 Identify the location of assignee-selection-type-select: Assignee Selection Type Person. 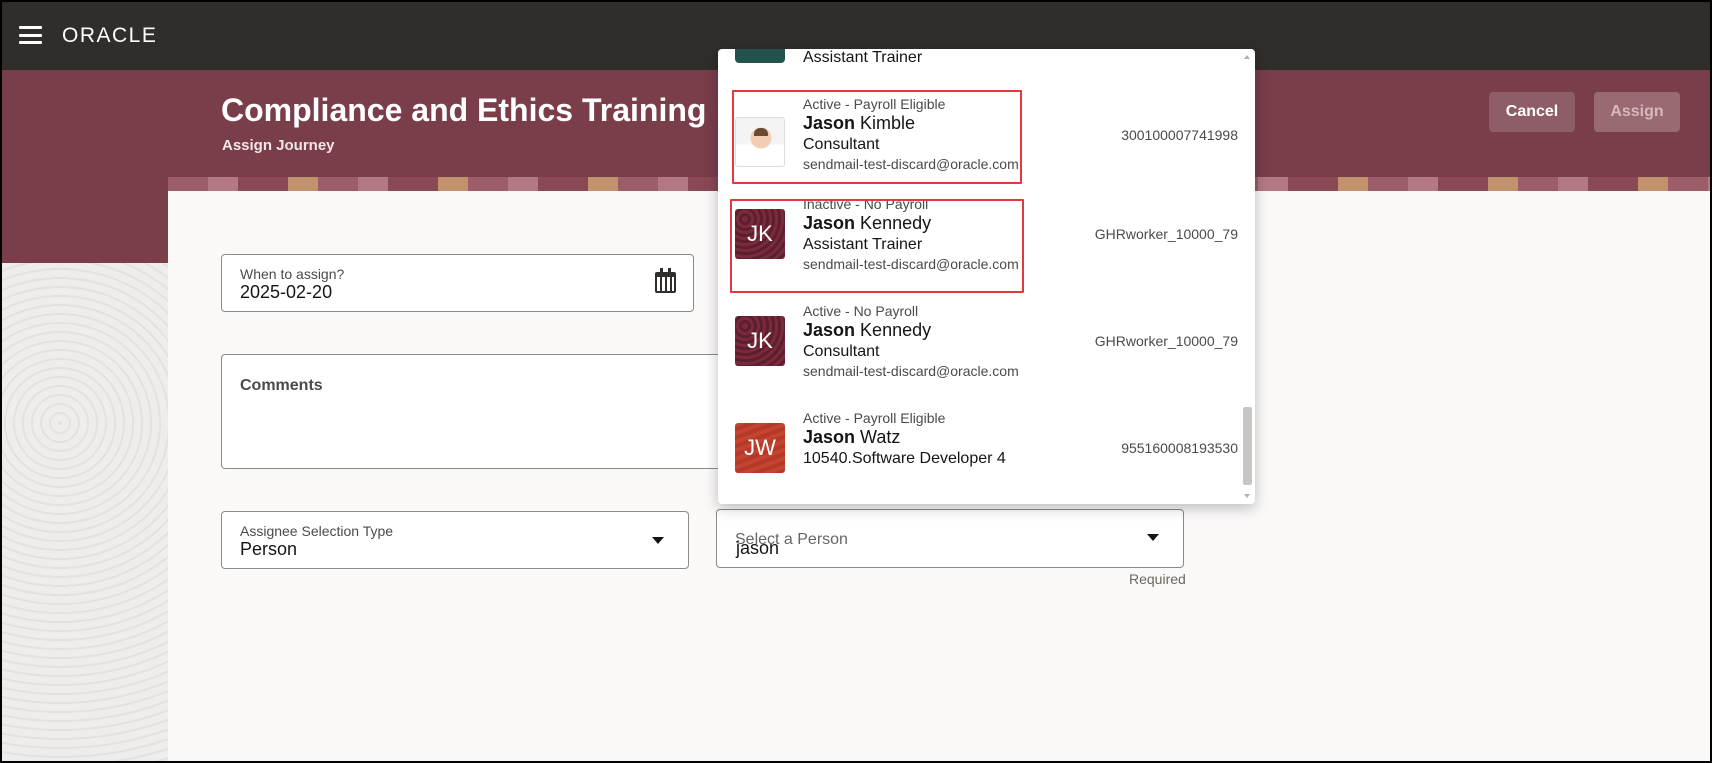
(455, 540).